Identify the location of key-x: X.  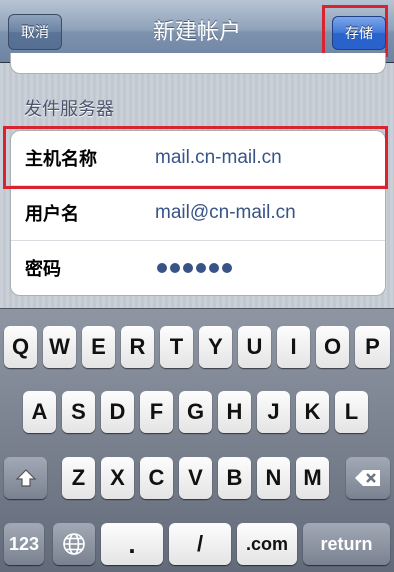
(117, 478).